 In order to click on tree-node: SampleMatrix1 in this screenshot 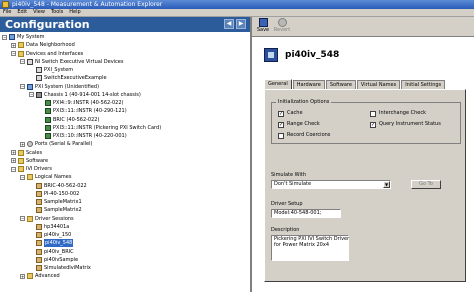, I will do `click(55, 202)`.